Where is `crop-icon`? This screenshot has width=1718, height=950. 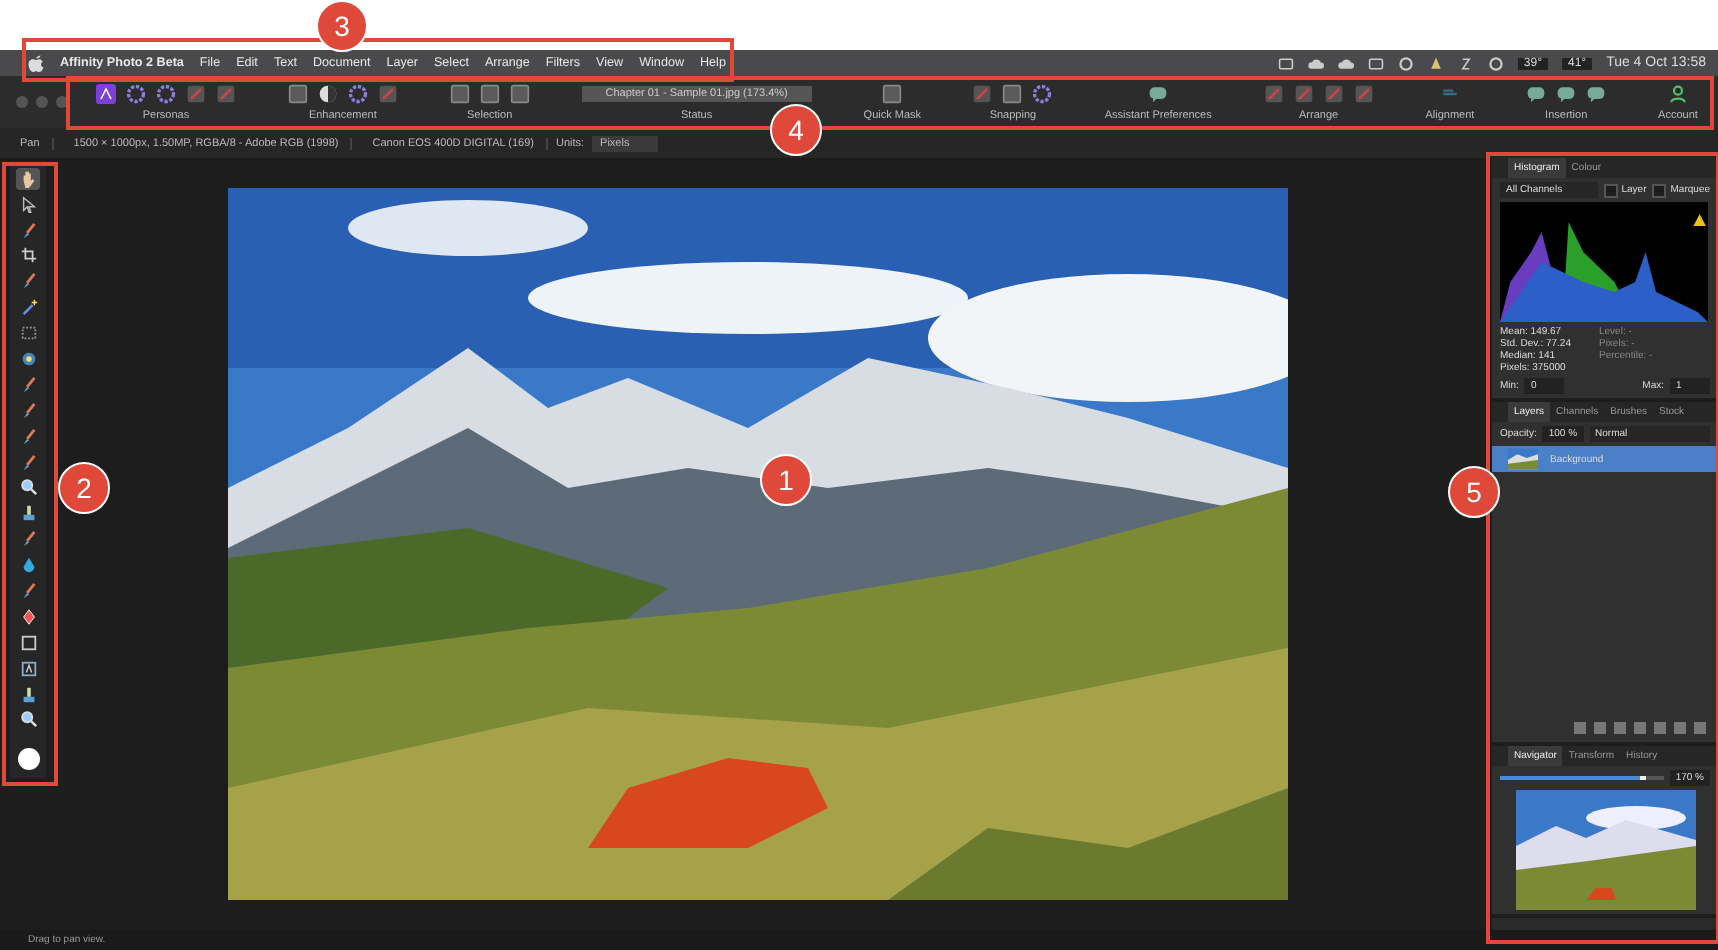 crop-icon is located at coordinates (28, 255).